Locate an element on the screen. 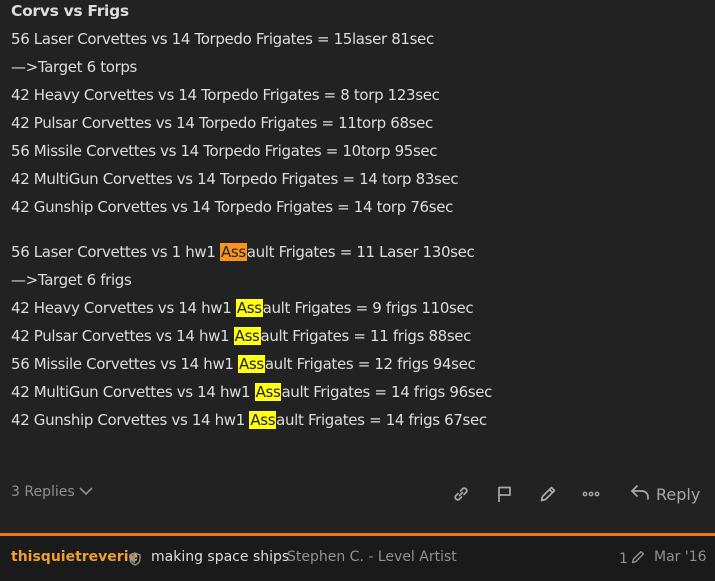  edit-history-button: 1 is located at coordinates (632, 559).